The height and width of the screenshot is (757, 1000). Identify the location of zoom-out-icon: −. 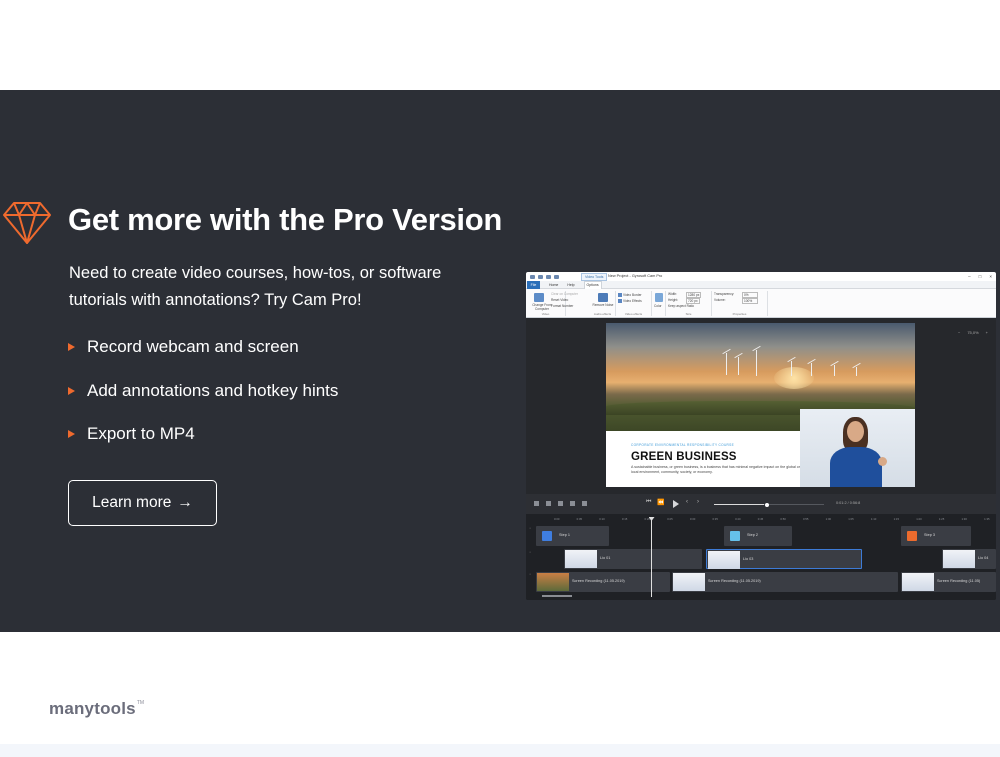
(959, 332).